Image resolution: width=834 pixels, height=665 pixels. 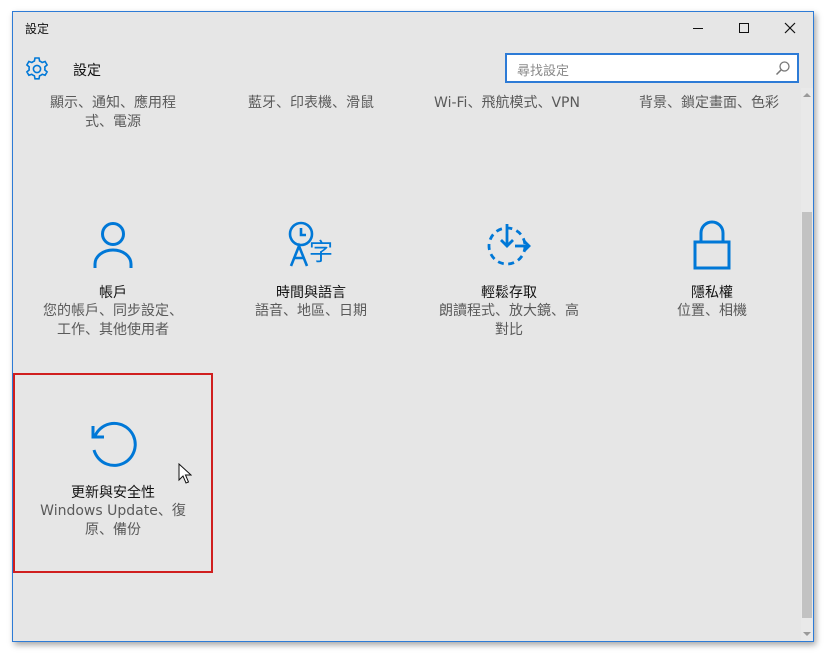 What do you see at coordinates (37, 68) in the screenshot?
I see `gear-icon` at bounding box center [37, 68].